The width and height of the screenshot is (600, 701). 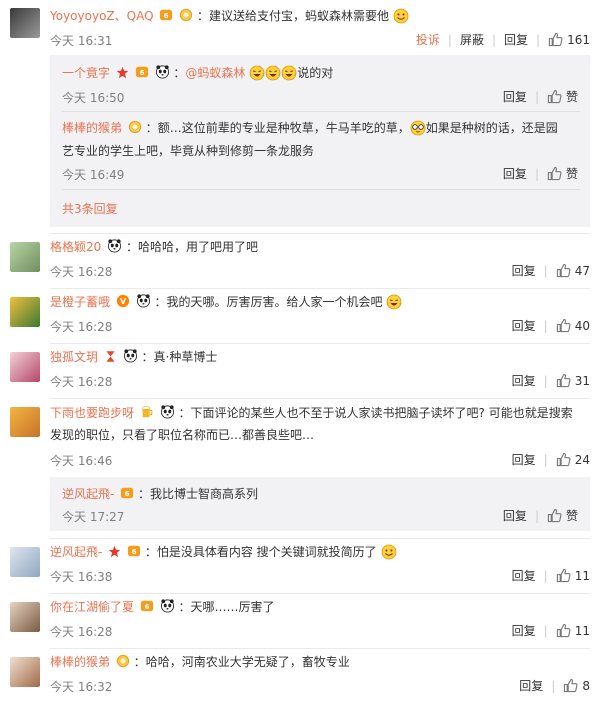 I want to click on comment-username: 你在江湖偷了夏, so click(x=92, y=607).